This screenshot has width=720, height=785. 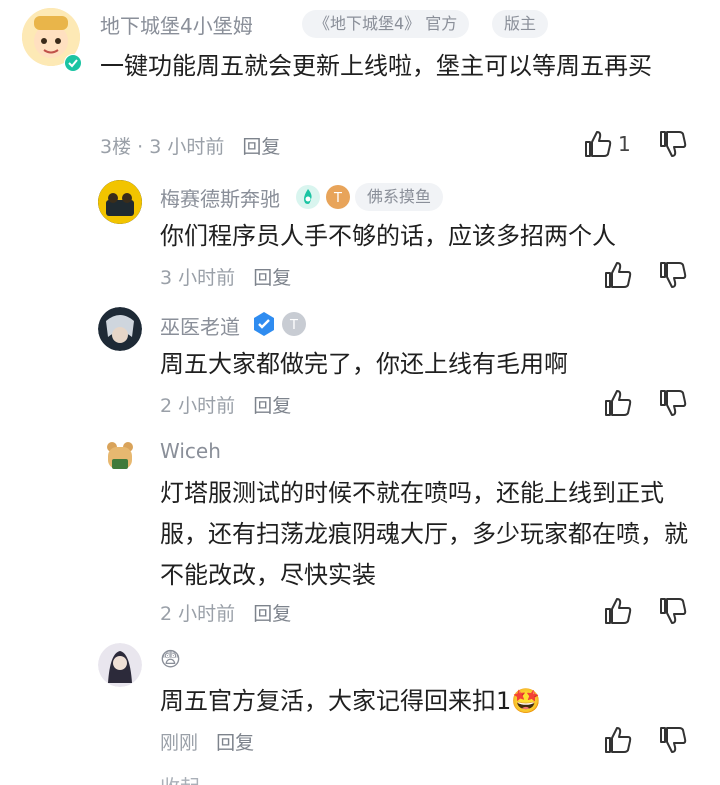 I want to click on verified-blue-icon, so click(x=264, y=324).